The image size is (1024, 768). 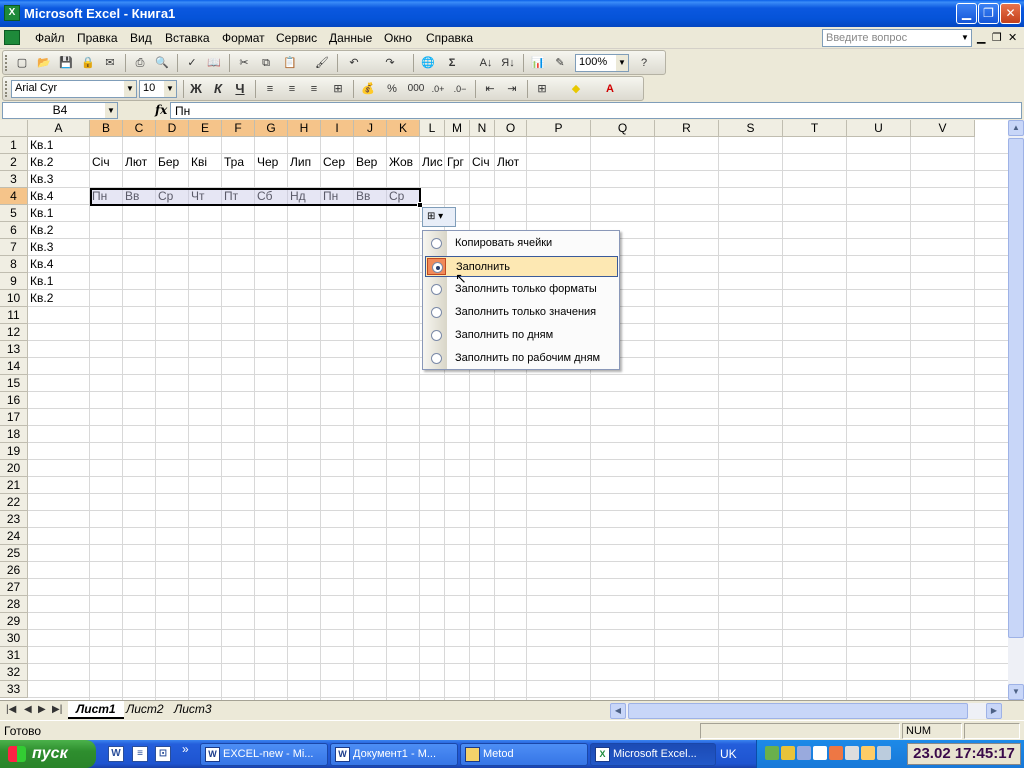 What do you see at coordinates (205, 162) in the screenshot?
I see `cell-E2: Кві` at bounding box center [205, 162].